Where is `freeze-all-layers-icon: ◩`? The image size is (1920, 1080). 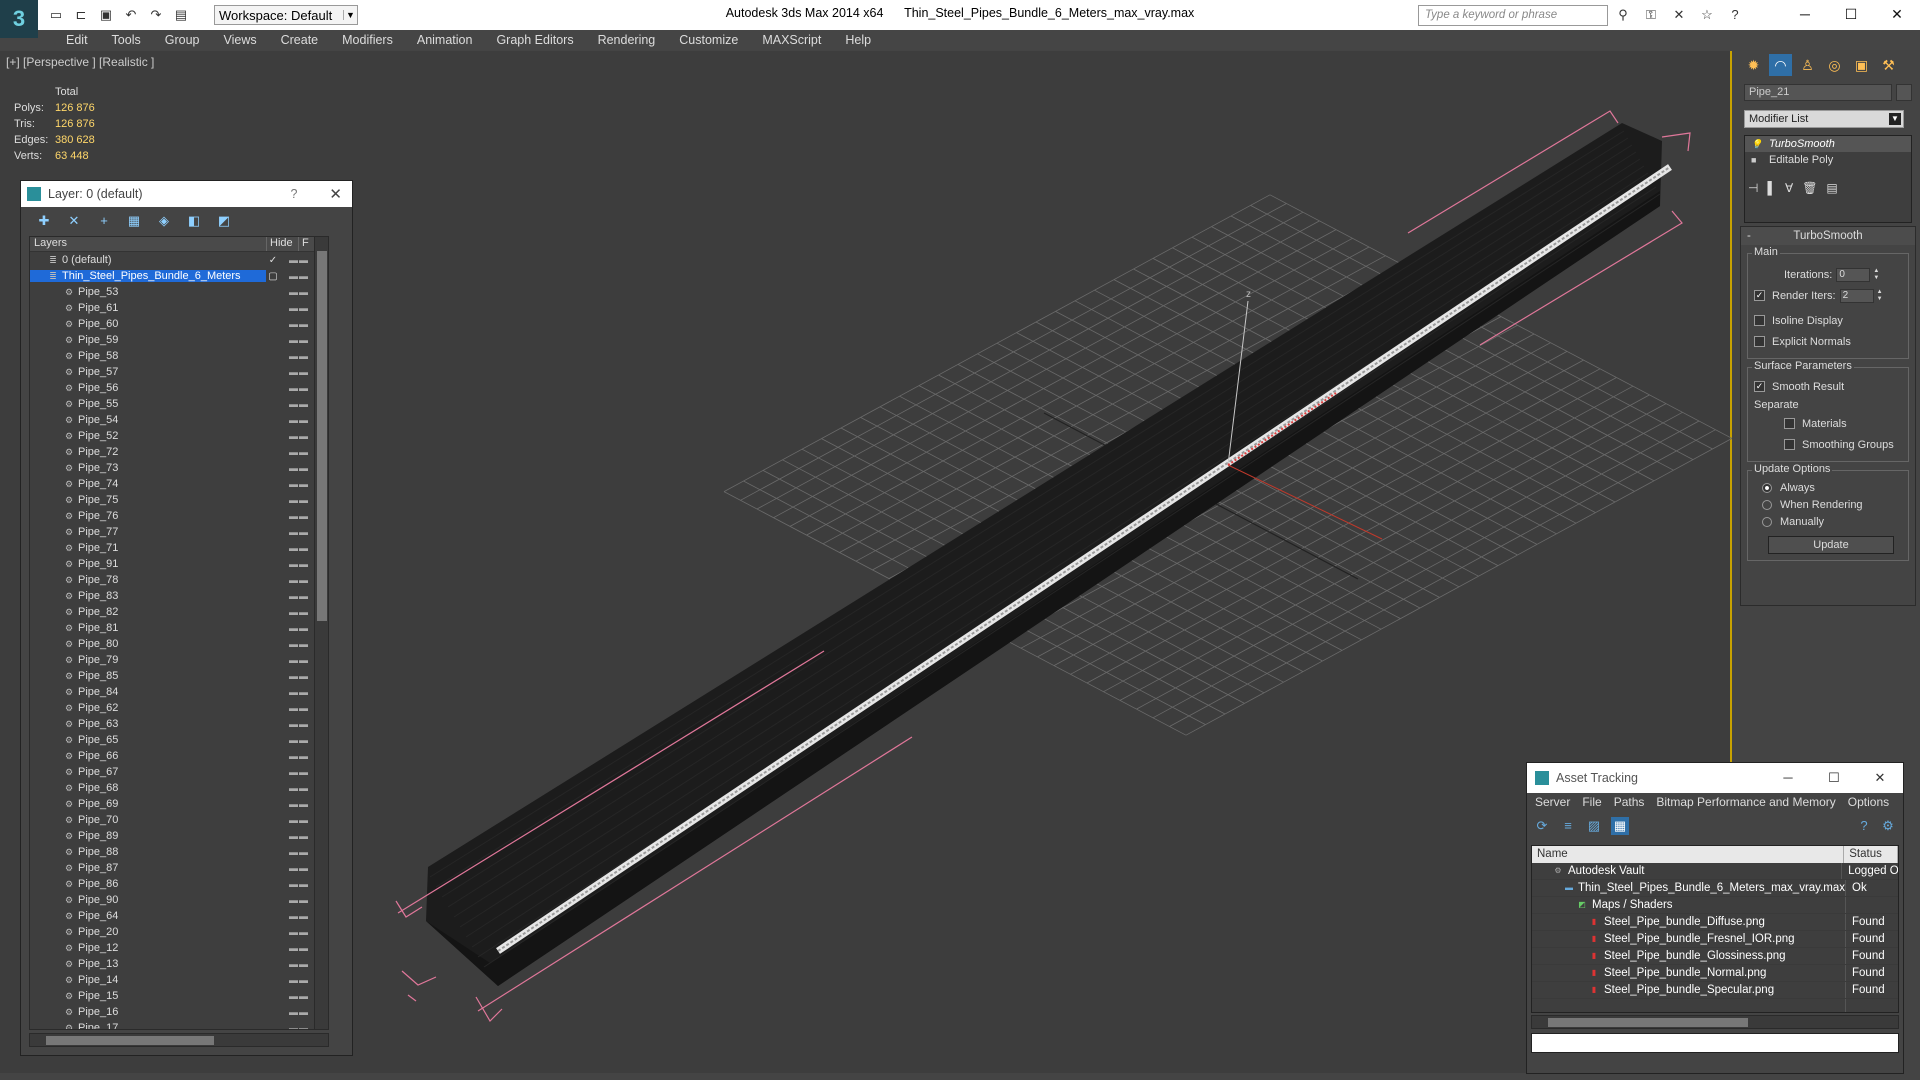
freeze-all-layers-icon: ◩ is located at coordinates (224, 221).